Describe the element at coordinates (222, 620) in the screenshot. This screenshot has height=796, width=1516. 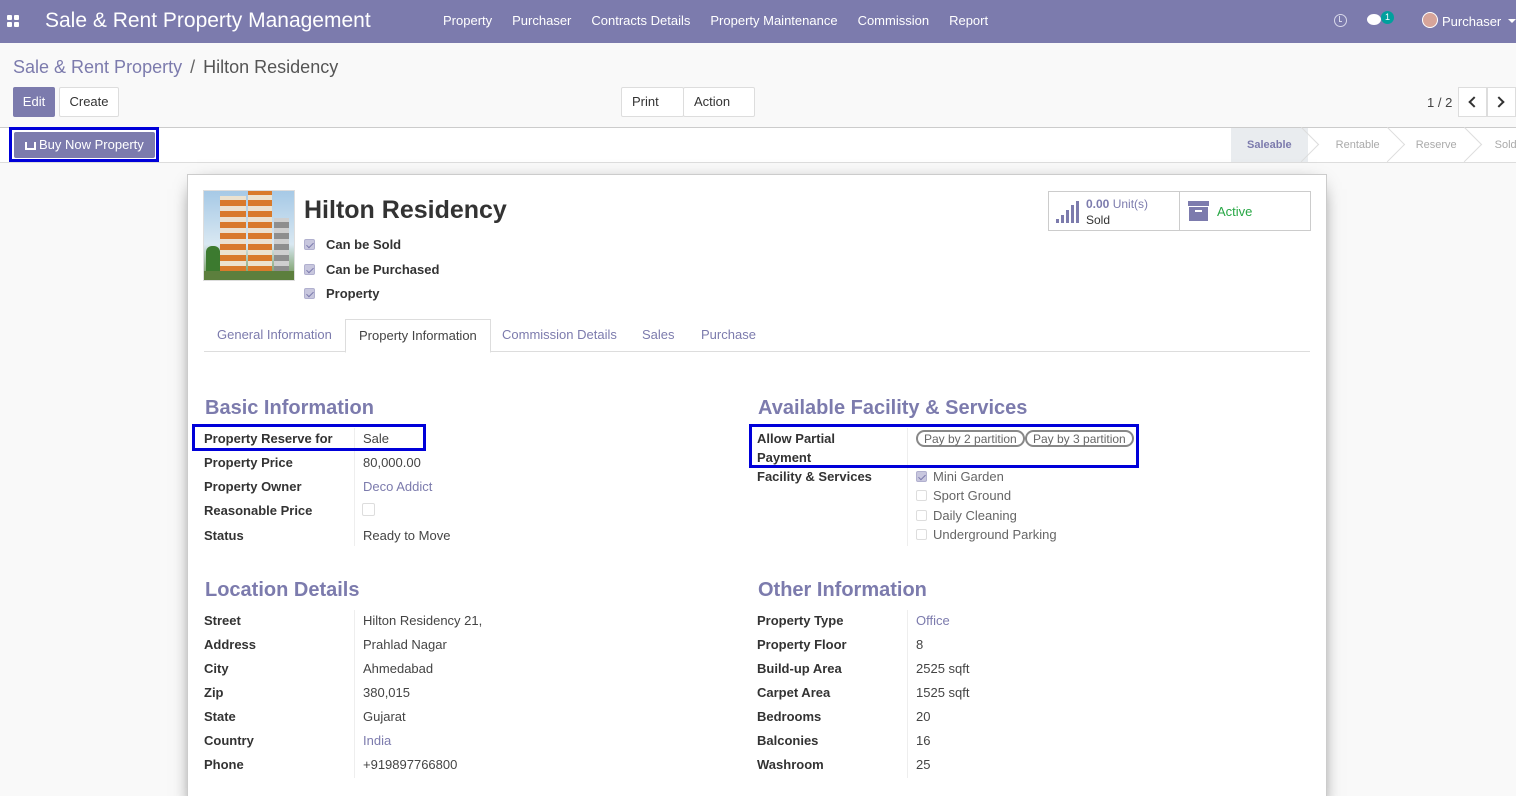
I see `street-label: Street` at that location.